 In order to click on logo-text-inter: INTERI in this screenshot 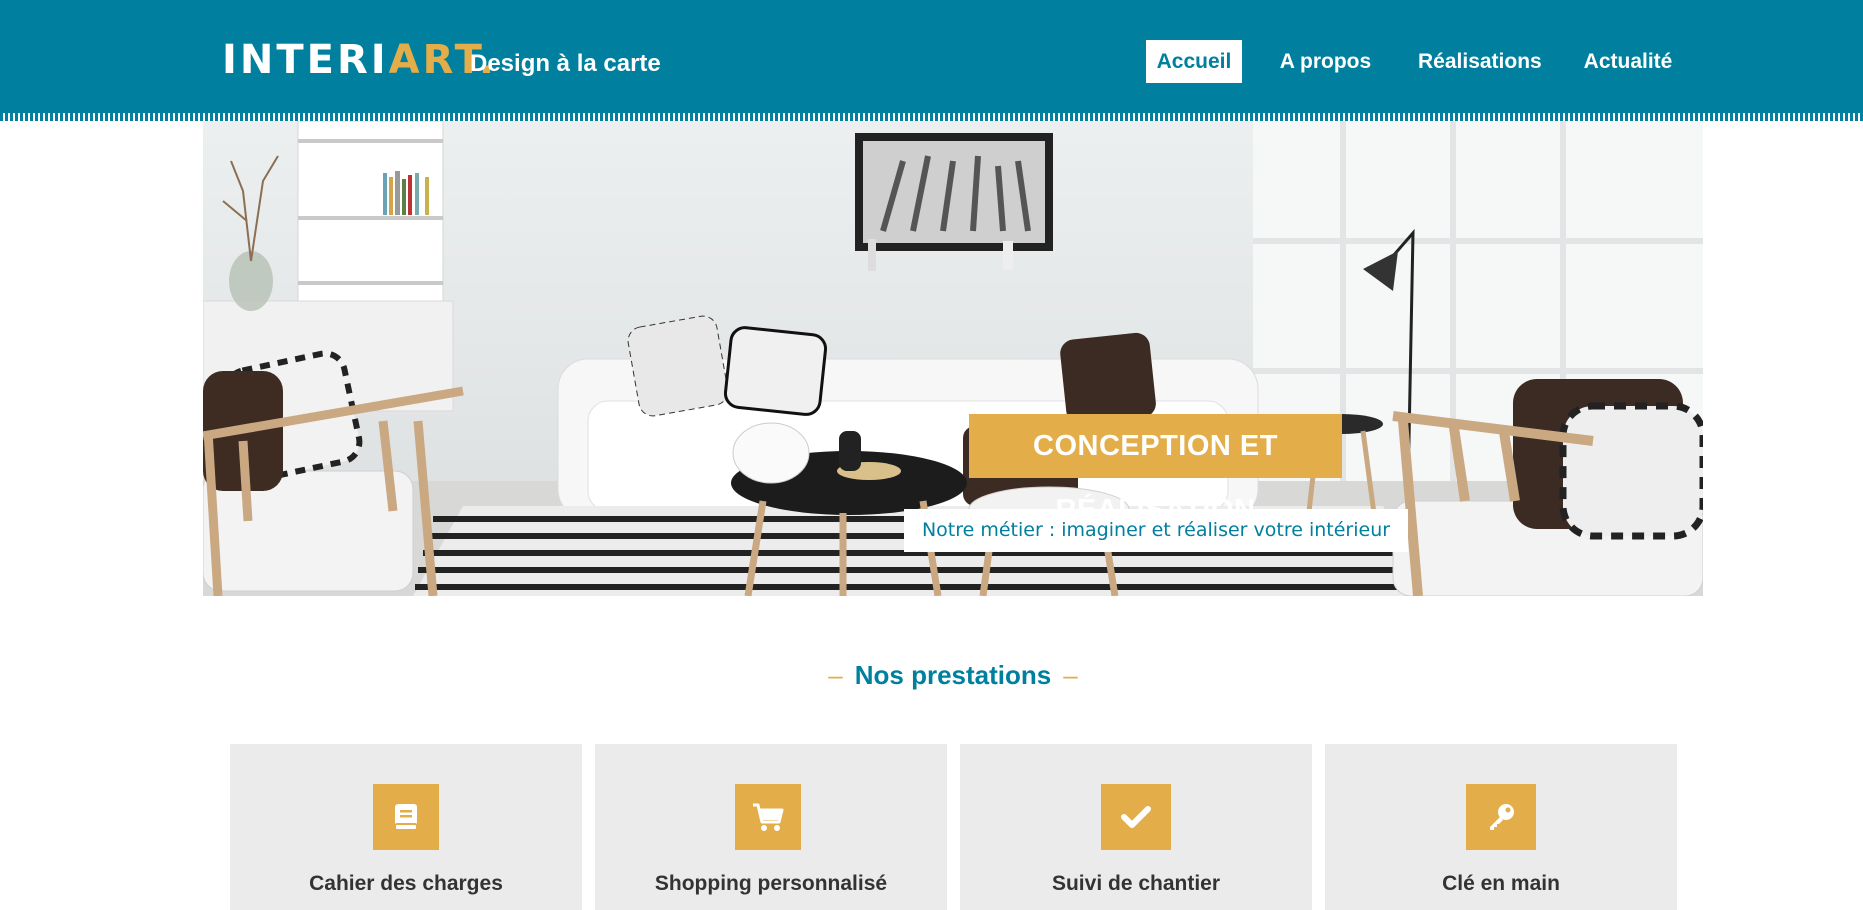, I will do `click(305, 60)`.